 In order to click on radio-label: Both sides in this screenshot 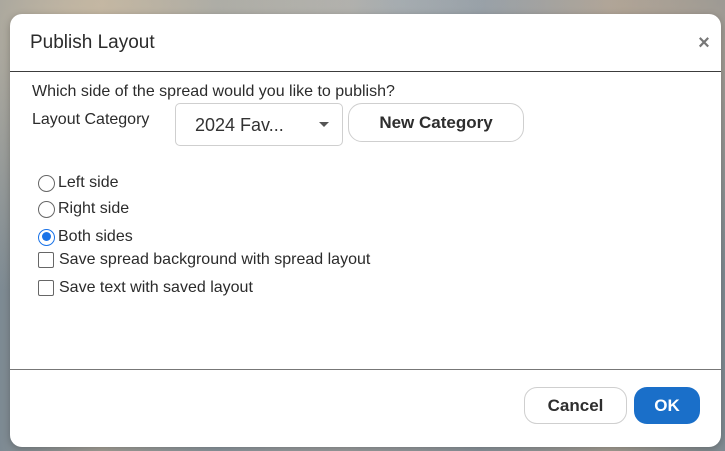, I will do `click(95, 236)`.